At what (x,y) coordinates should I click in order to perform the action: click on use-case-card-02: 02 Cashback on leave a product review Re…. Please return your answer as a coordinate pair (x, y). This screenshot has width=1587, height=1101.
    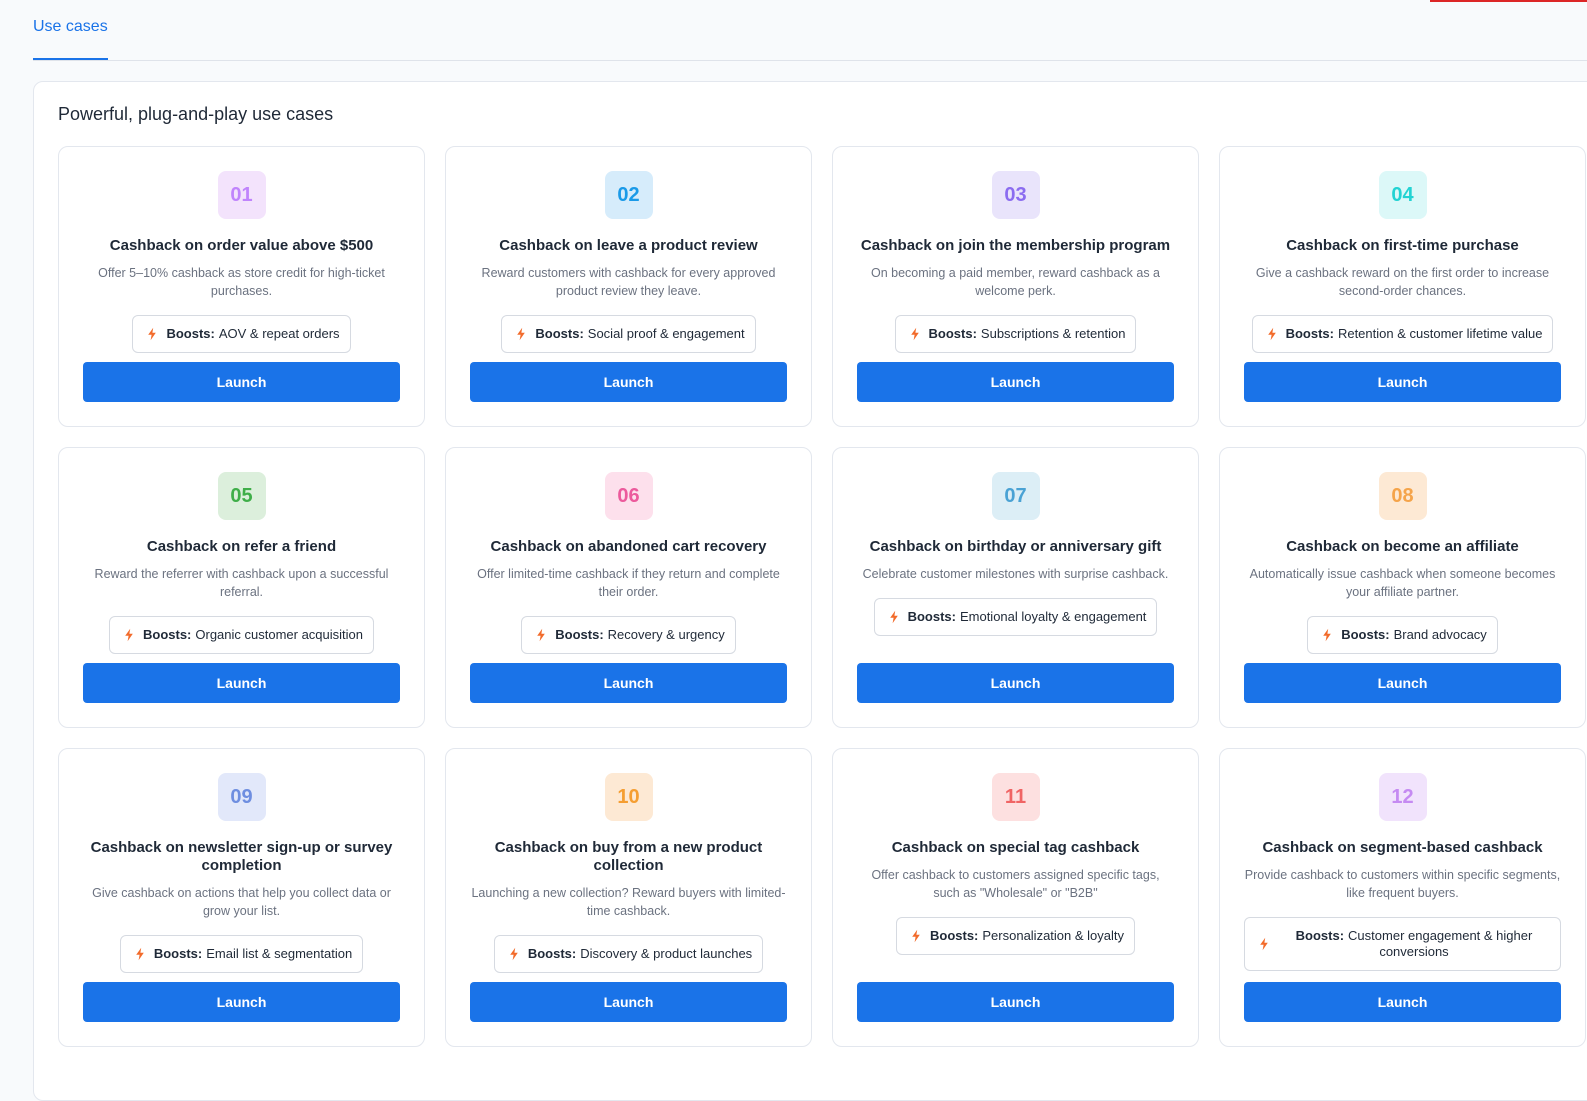
    Looking at the image, I should click on (628, 286).